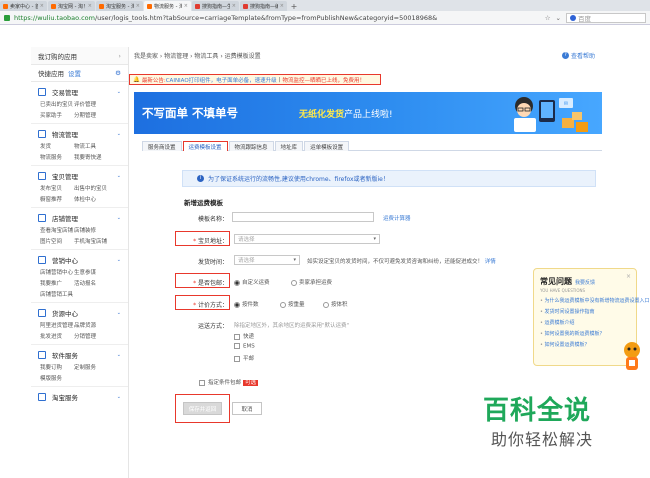 This screenshot has width=650, height=478. What do you see at coordinates (267, 260) in the screenshot?
I see `ship-time-select: 请选择 ▾` at bounding box center [267, 260].